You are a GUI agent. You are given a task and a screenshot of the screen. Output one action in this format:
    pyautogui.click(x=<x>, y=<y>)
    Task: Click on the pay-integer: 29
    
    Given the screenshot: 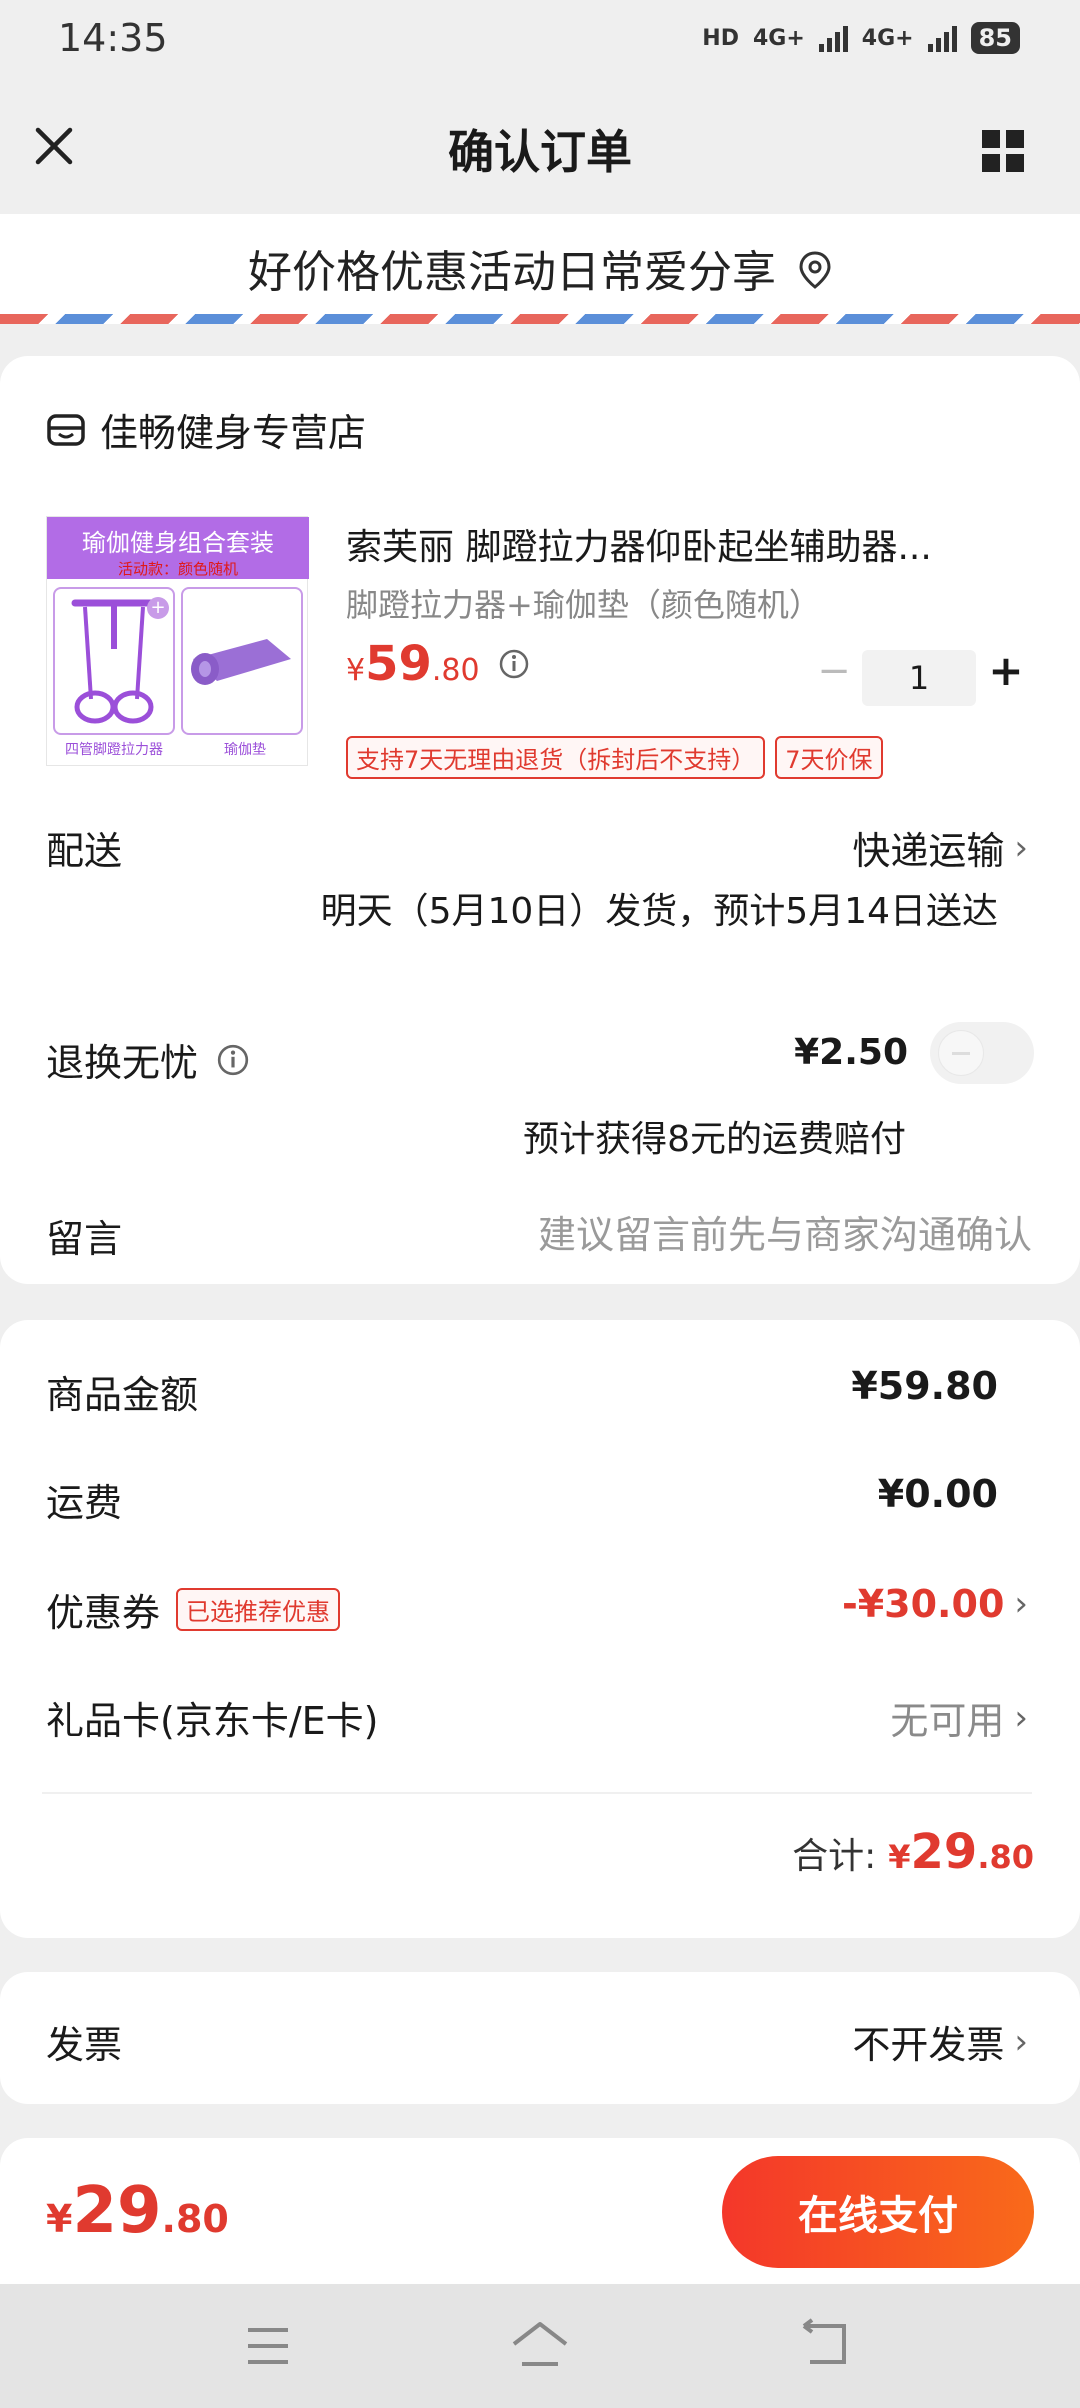 What is the action you would take?
    pyautogui.click(x=117, y=2211)
    